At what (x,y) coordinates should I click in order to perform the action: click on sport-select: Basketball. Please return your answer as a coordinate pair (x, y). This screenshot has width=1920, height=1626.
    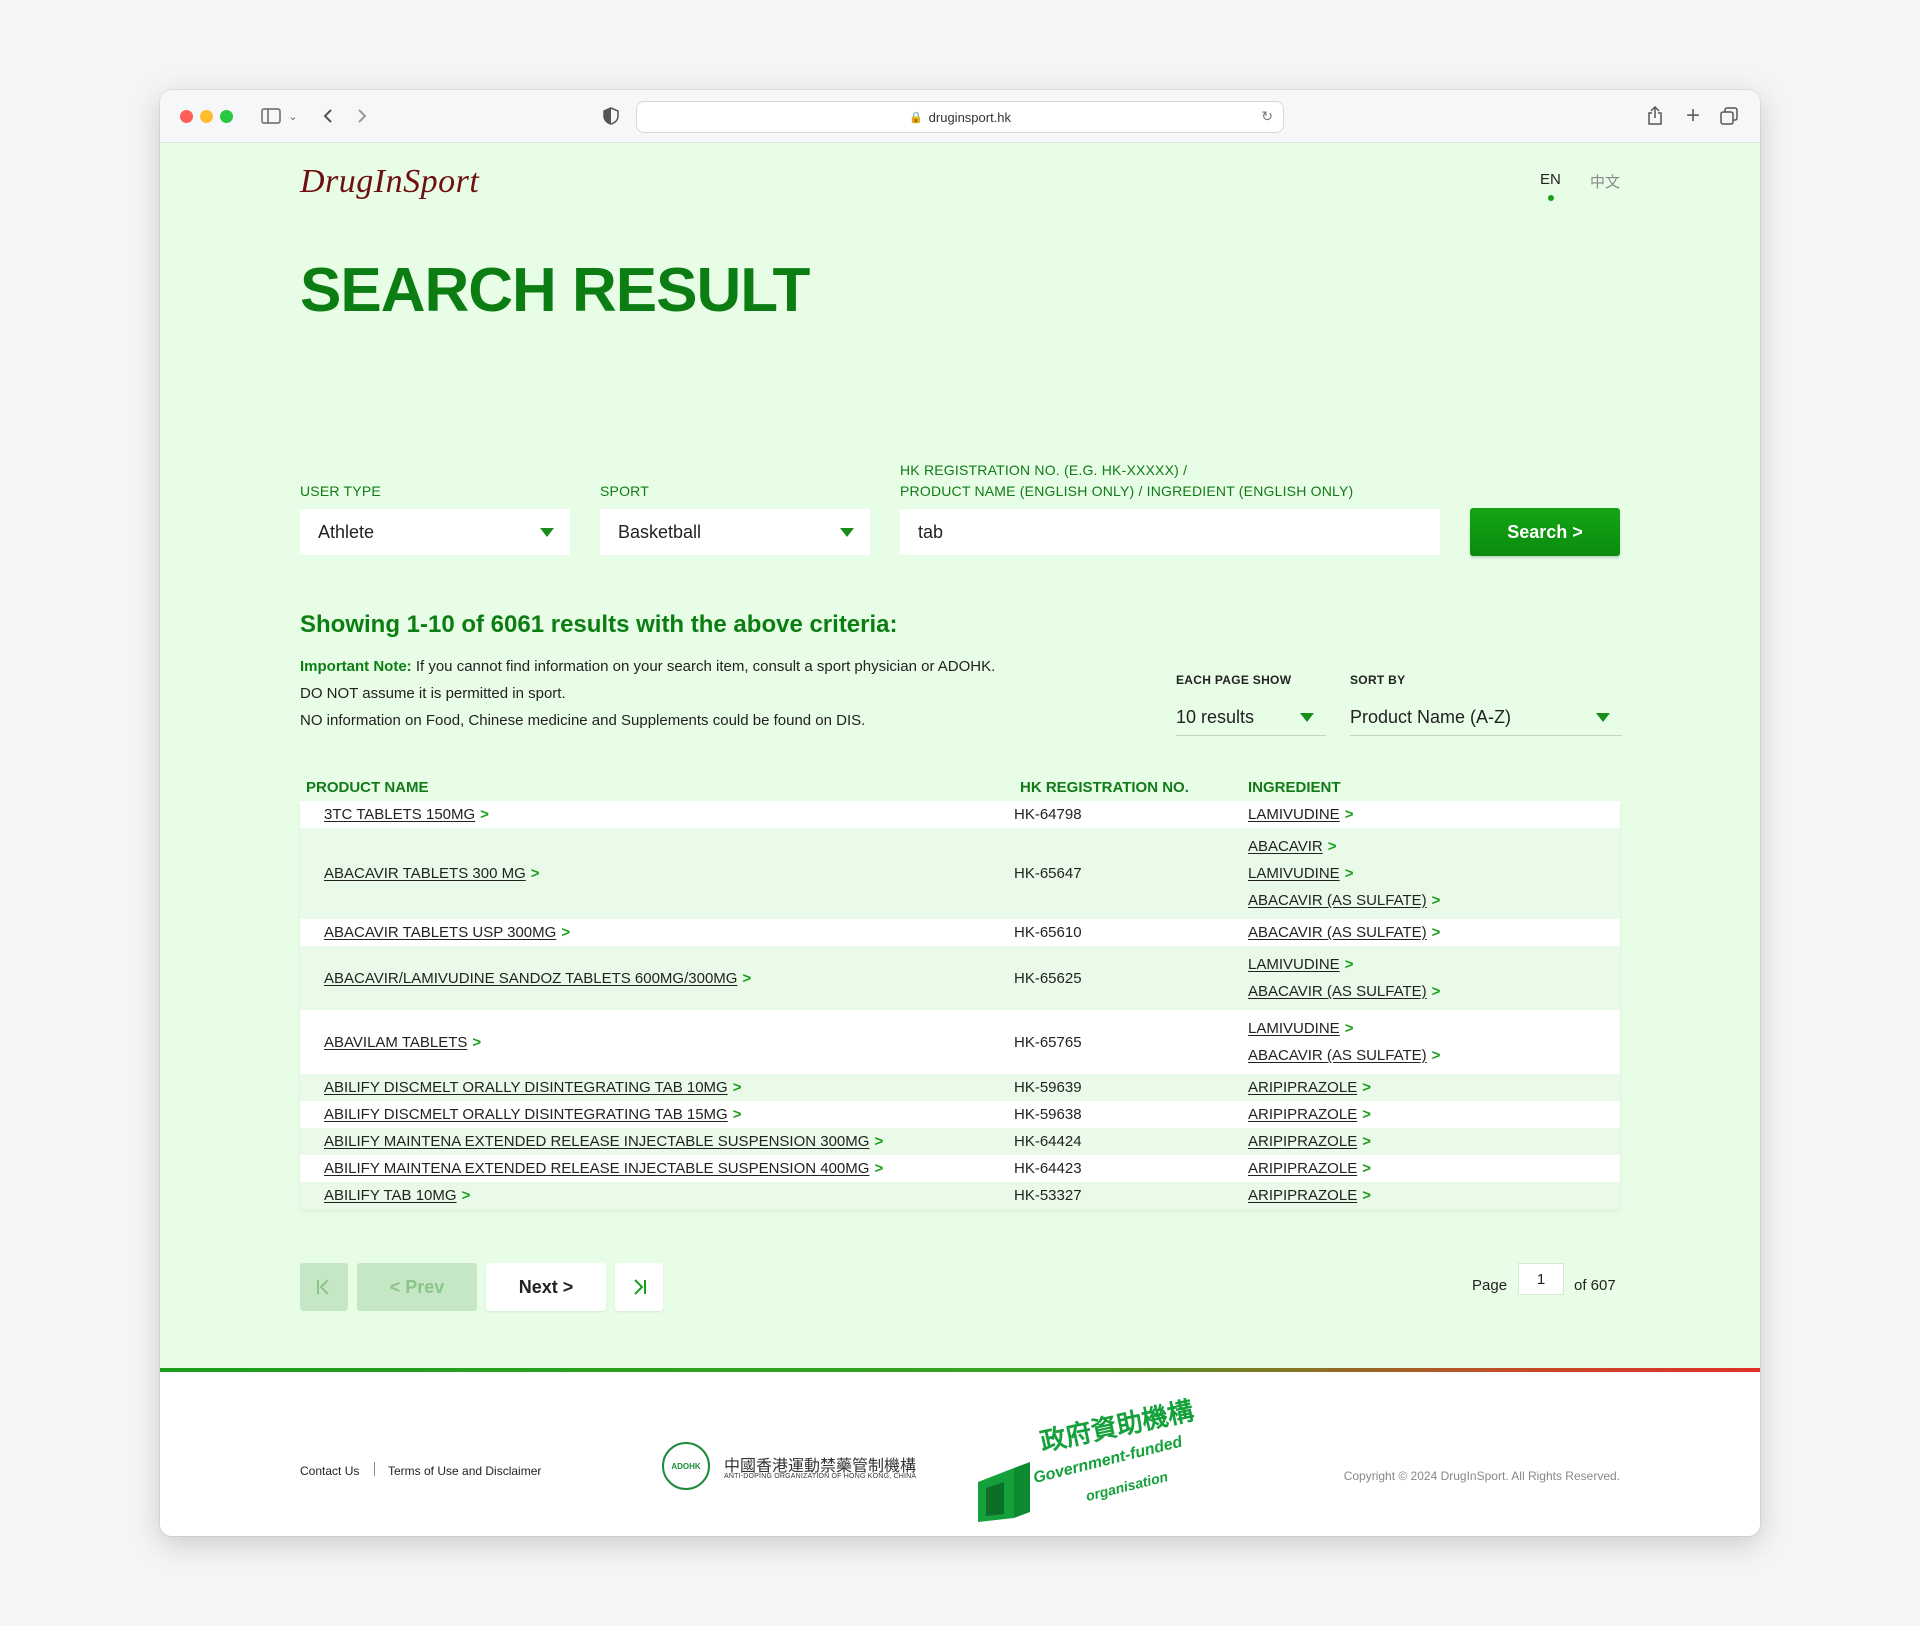
    Looking at the image, I should click on (735, 532).